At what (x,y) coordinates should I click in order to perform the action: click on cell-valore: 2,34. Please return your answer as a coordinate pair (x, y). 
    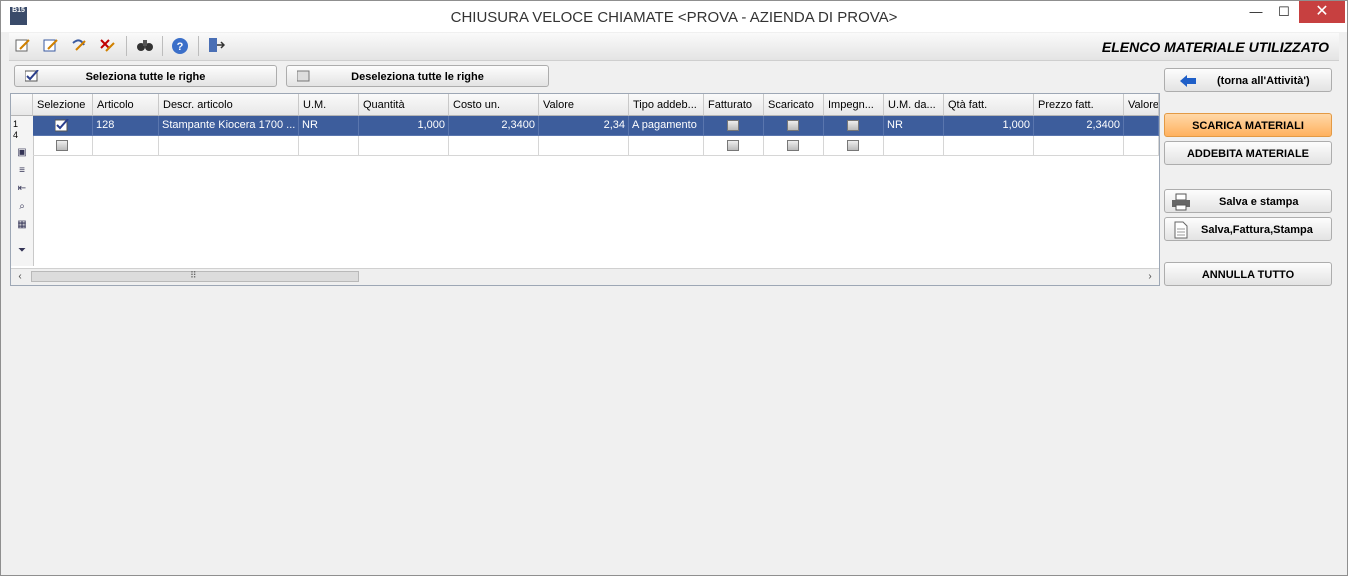
    Looking at the image, I should click on (584, 126).